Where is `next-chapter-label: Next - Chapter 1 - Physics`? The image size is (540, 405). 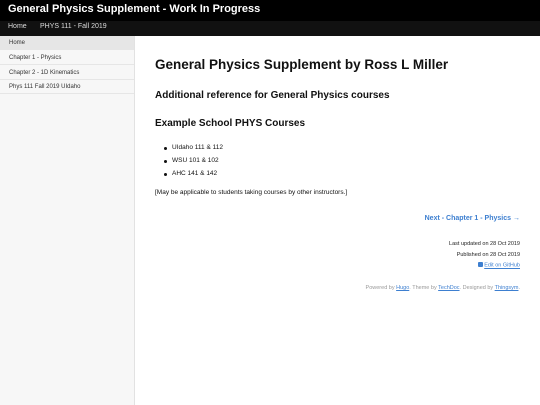 next-chapter-label: Next - Chapter 1 - Physics is located at coordinates (467, 218).